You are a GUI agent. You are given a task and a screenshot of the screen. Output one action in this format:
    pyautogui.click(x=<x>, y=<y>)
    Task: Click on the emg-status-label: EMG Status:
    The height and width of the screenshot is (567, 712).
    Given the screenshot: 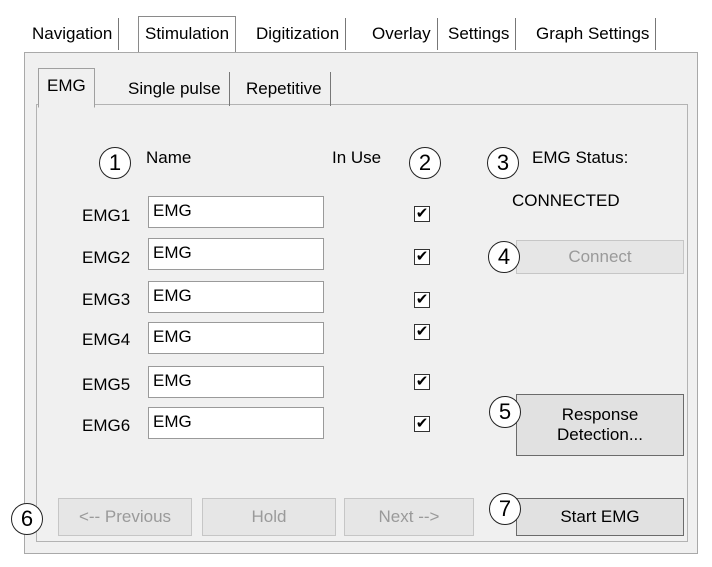 What is the action you would take?
    pyautogui.click(x=580, y=157)
    